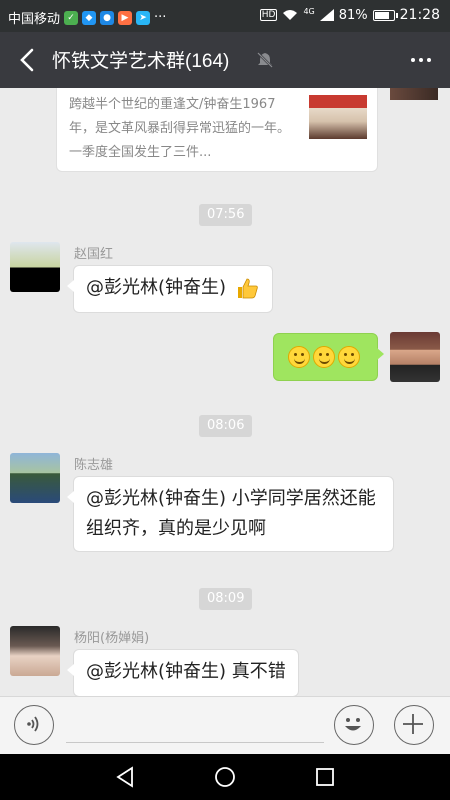 This screenshot has height=800, width=450. What do you see at coordinates (94, 254) in the screenshot?
I see `sender-name: 赵国红` at bounding box center [94, 254].